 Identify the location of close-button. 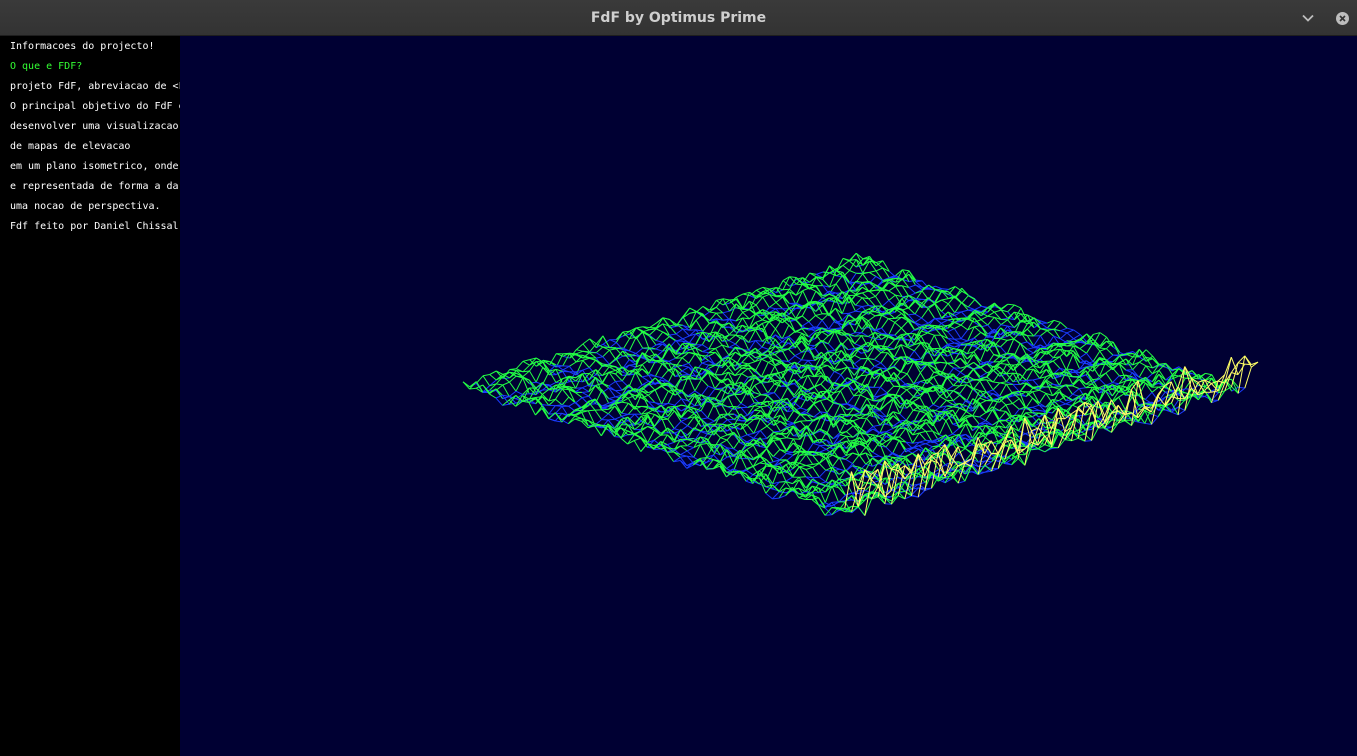
(1342, 18).